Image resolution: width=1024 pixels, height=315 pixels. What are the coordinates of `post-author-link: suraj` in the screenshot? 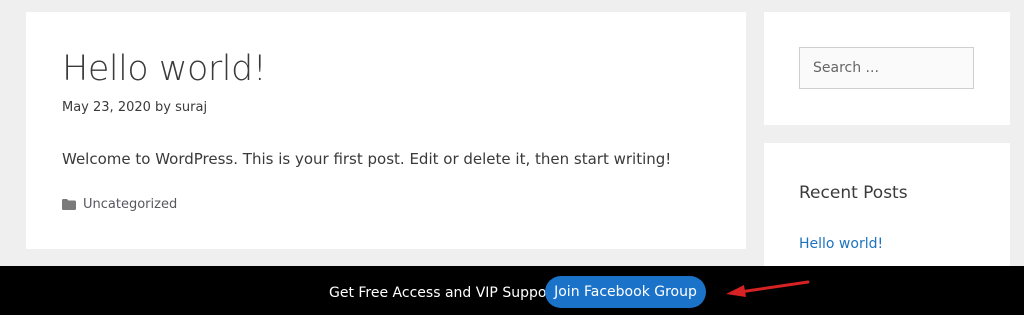 It's located at (191, 107).